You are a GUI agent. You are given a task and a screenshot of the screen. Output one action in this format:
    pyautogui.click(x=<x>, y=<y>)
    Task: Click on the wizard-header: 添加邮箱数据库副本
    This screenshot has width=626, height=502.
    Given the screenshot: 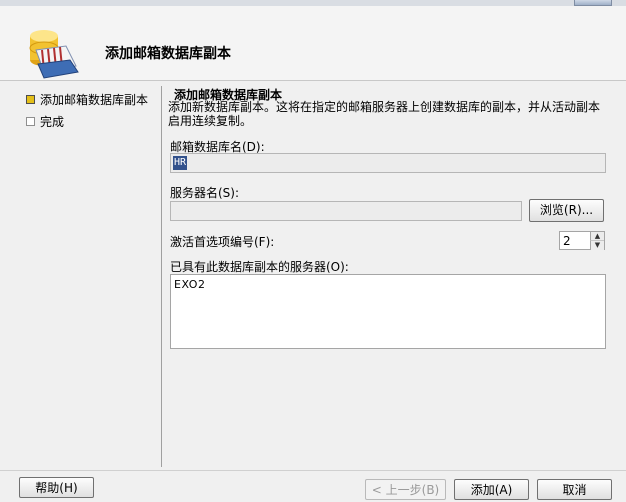 What is the action you would take?
    pyautogui.click(x=313, y=43)
    